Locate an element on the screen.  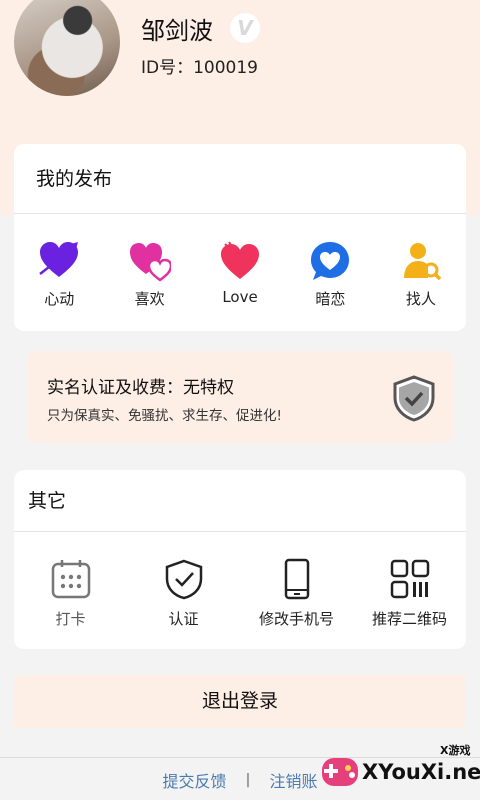
other-grid: 打卡 认证 修改手机号 推荐二维码 is located at coordinates (240, 590).